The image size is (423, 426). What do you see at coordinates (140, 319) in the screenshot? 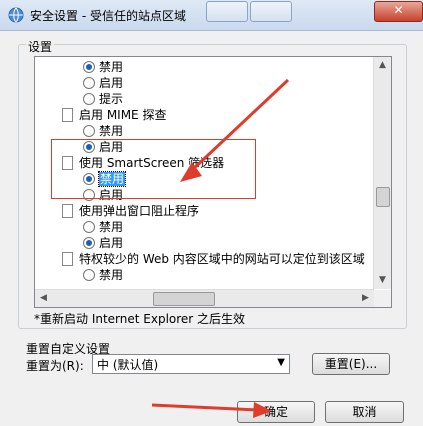
I see `restart-note: *重新启动 Internet Explorer 之后生效` at bounding box center [140, 319].